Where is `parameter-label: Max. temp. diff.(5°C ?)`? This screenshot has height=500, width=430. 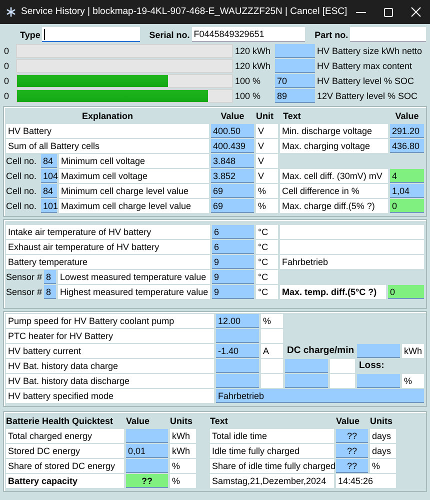
parameter-label: Max. temp. diff.(5°C ?) is located at coordinates (333, 292).